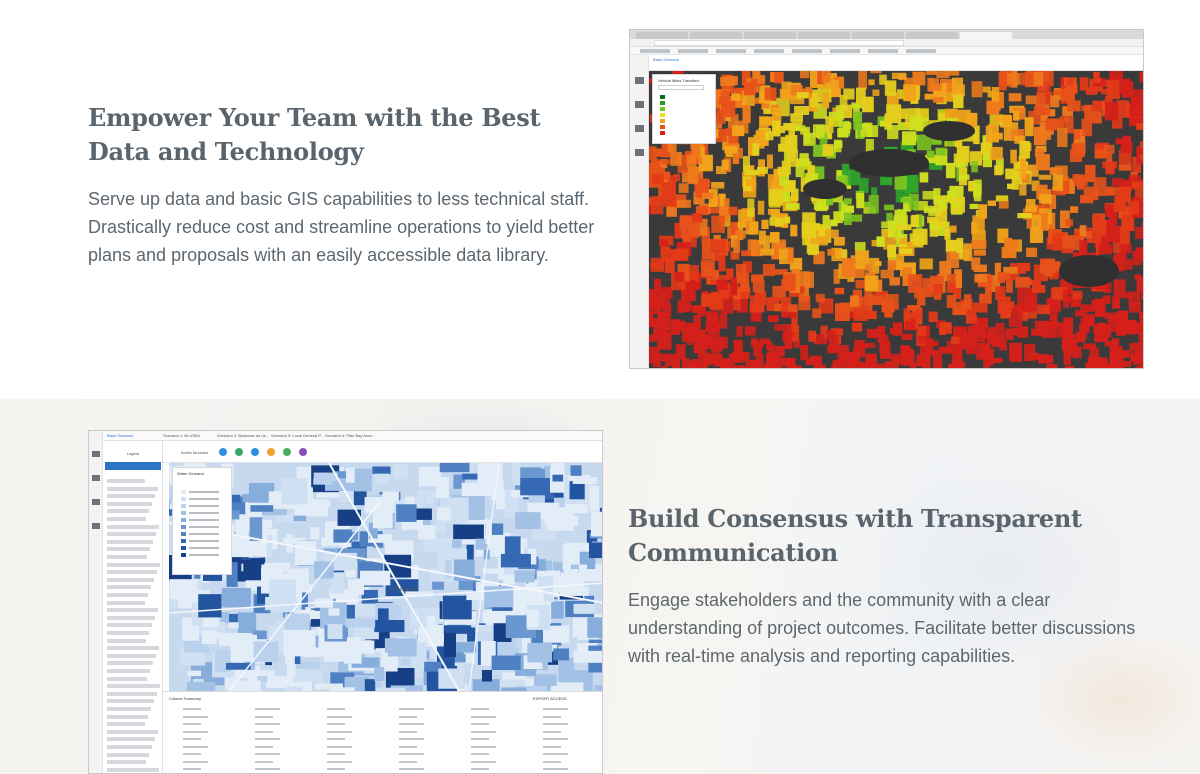  Describe the element at coordinates (132, 453) in the screenshot. I see `layers-title: Layers` at that location.